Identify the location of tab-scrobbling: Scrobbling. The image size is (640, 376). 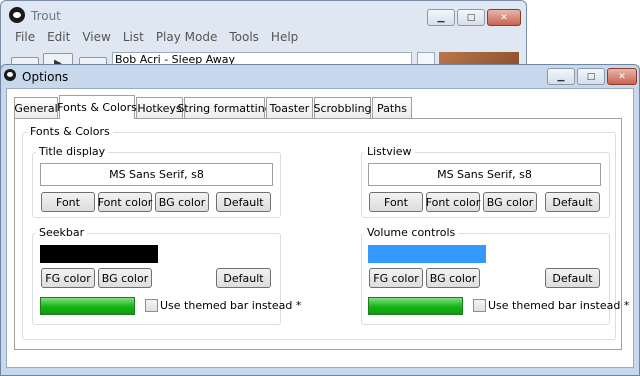
(342, 107).